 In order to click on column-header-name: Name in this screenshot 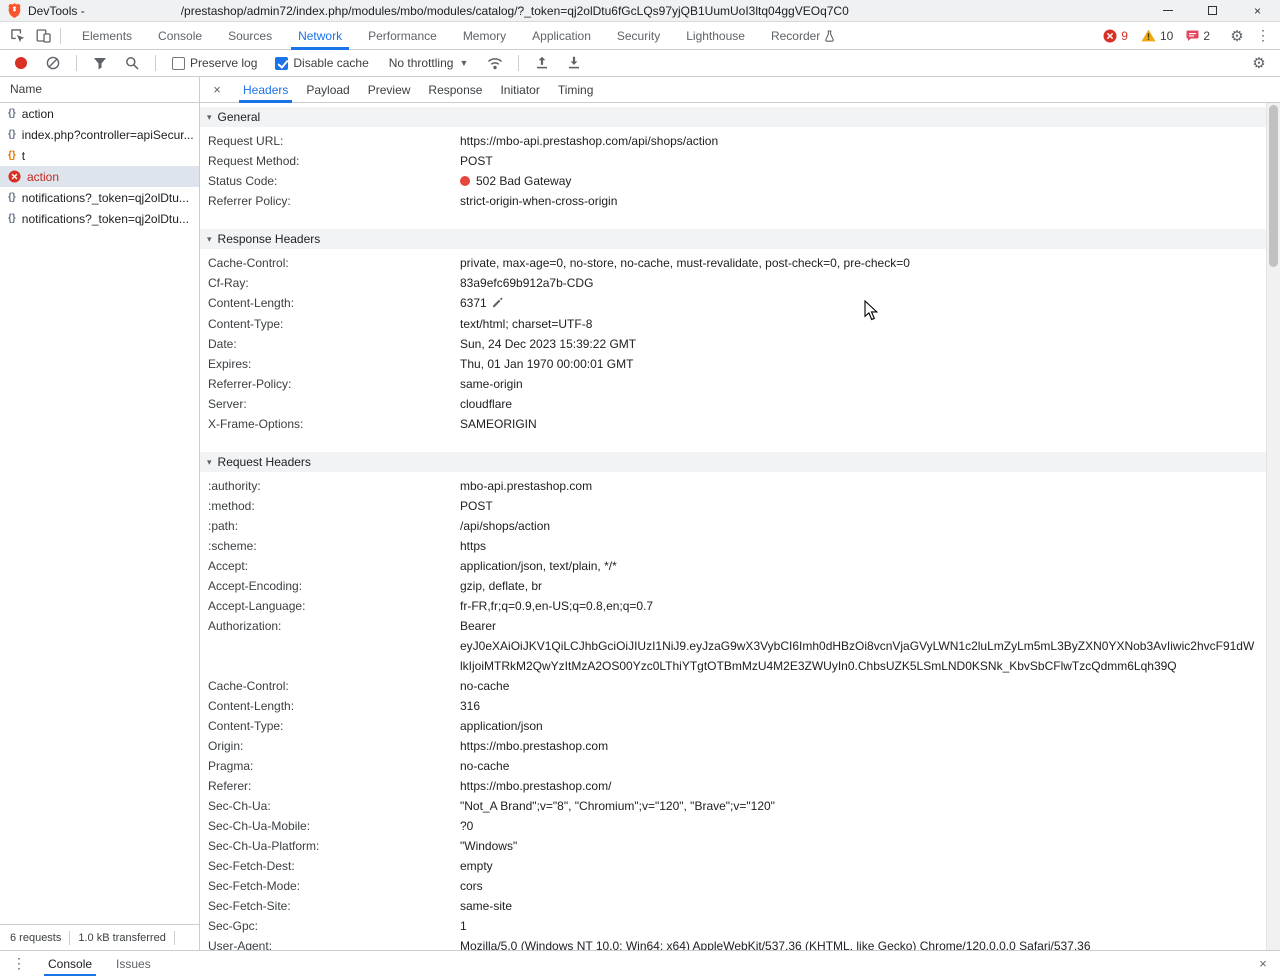, I will do `click(99, 90)`.